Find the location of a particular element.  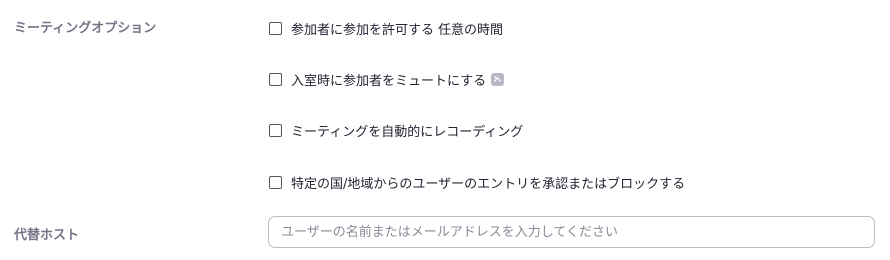

option-allow-join-anytime: 参加者に参加を許可する 任意の時間 is located at coordinates (386, 28).